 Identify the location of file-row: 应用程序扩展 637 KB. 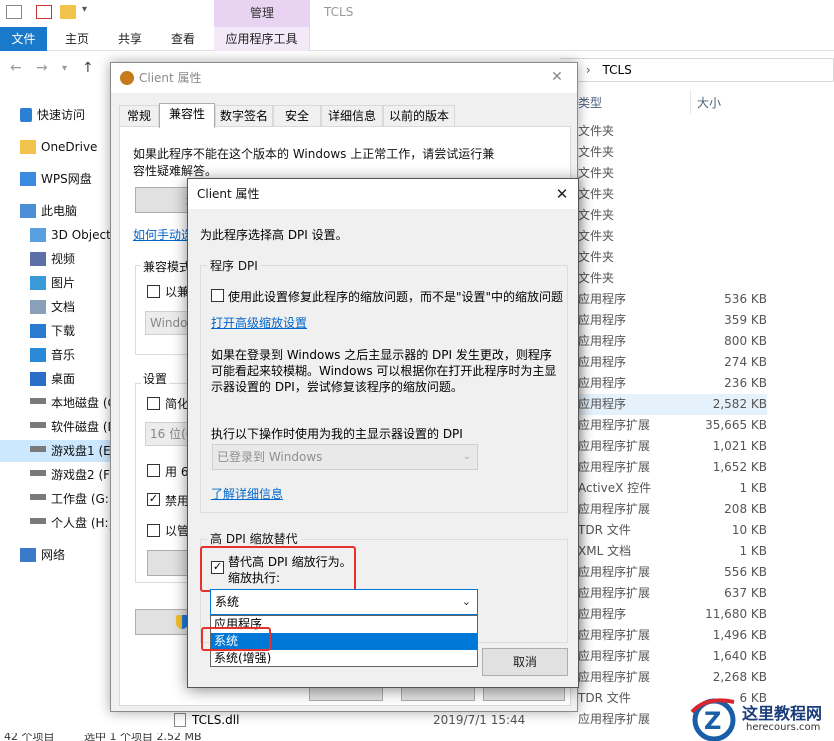
(671, 593).